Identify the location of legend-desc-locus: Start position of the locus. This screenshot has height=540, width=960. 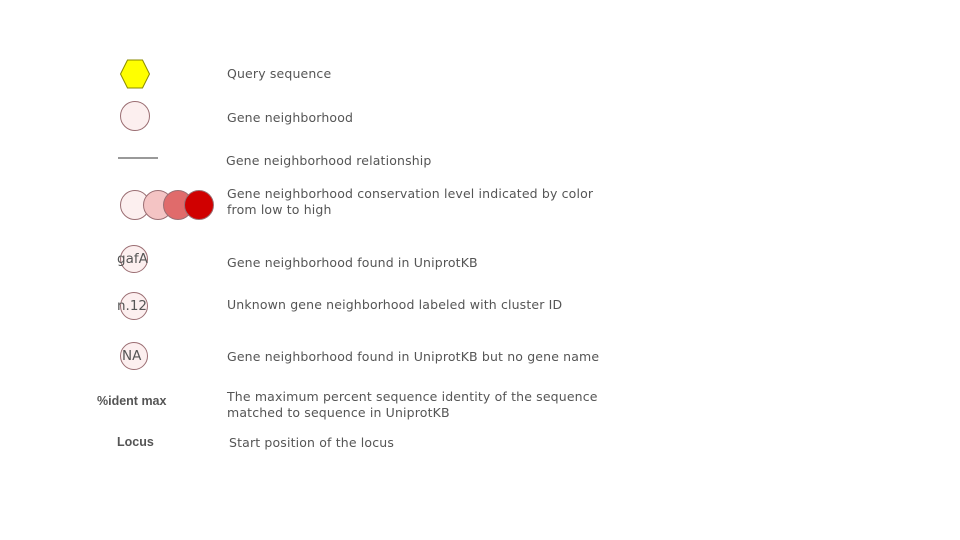
(311, 442).